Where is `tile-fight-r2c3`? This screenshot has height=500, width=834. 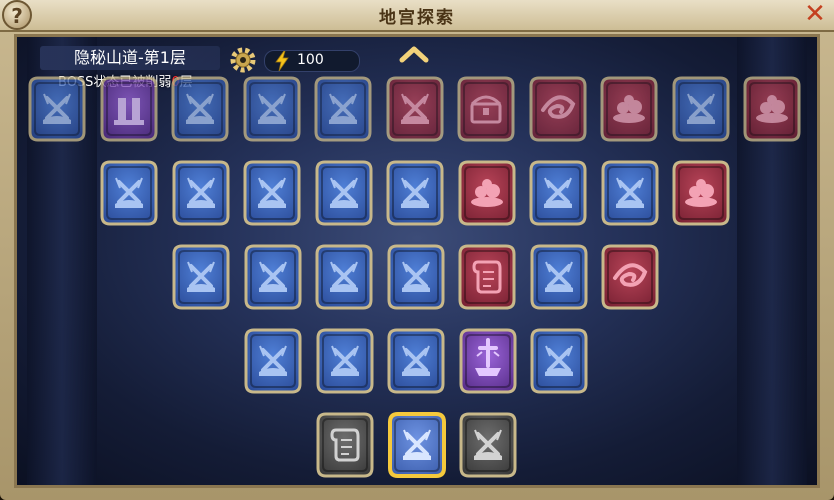
tile-fight-r2c3 is located at coordinates (272, 193).